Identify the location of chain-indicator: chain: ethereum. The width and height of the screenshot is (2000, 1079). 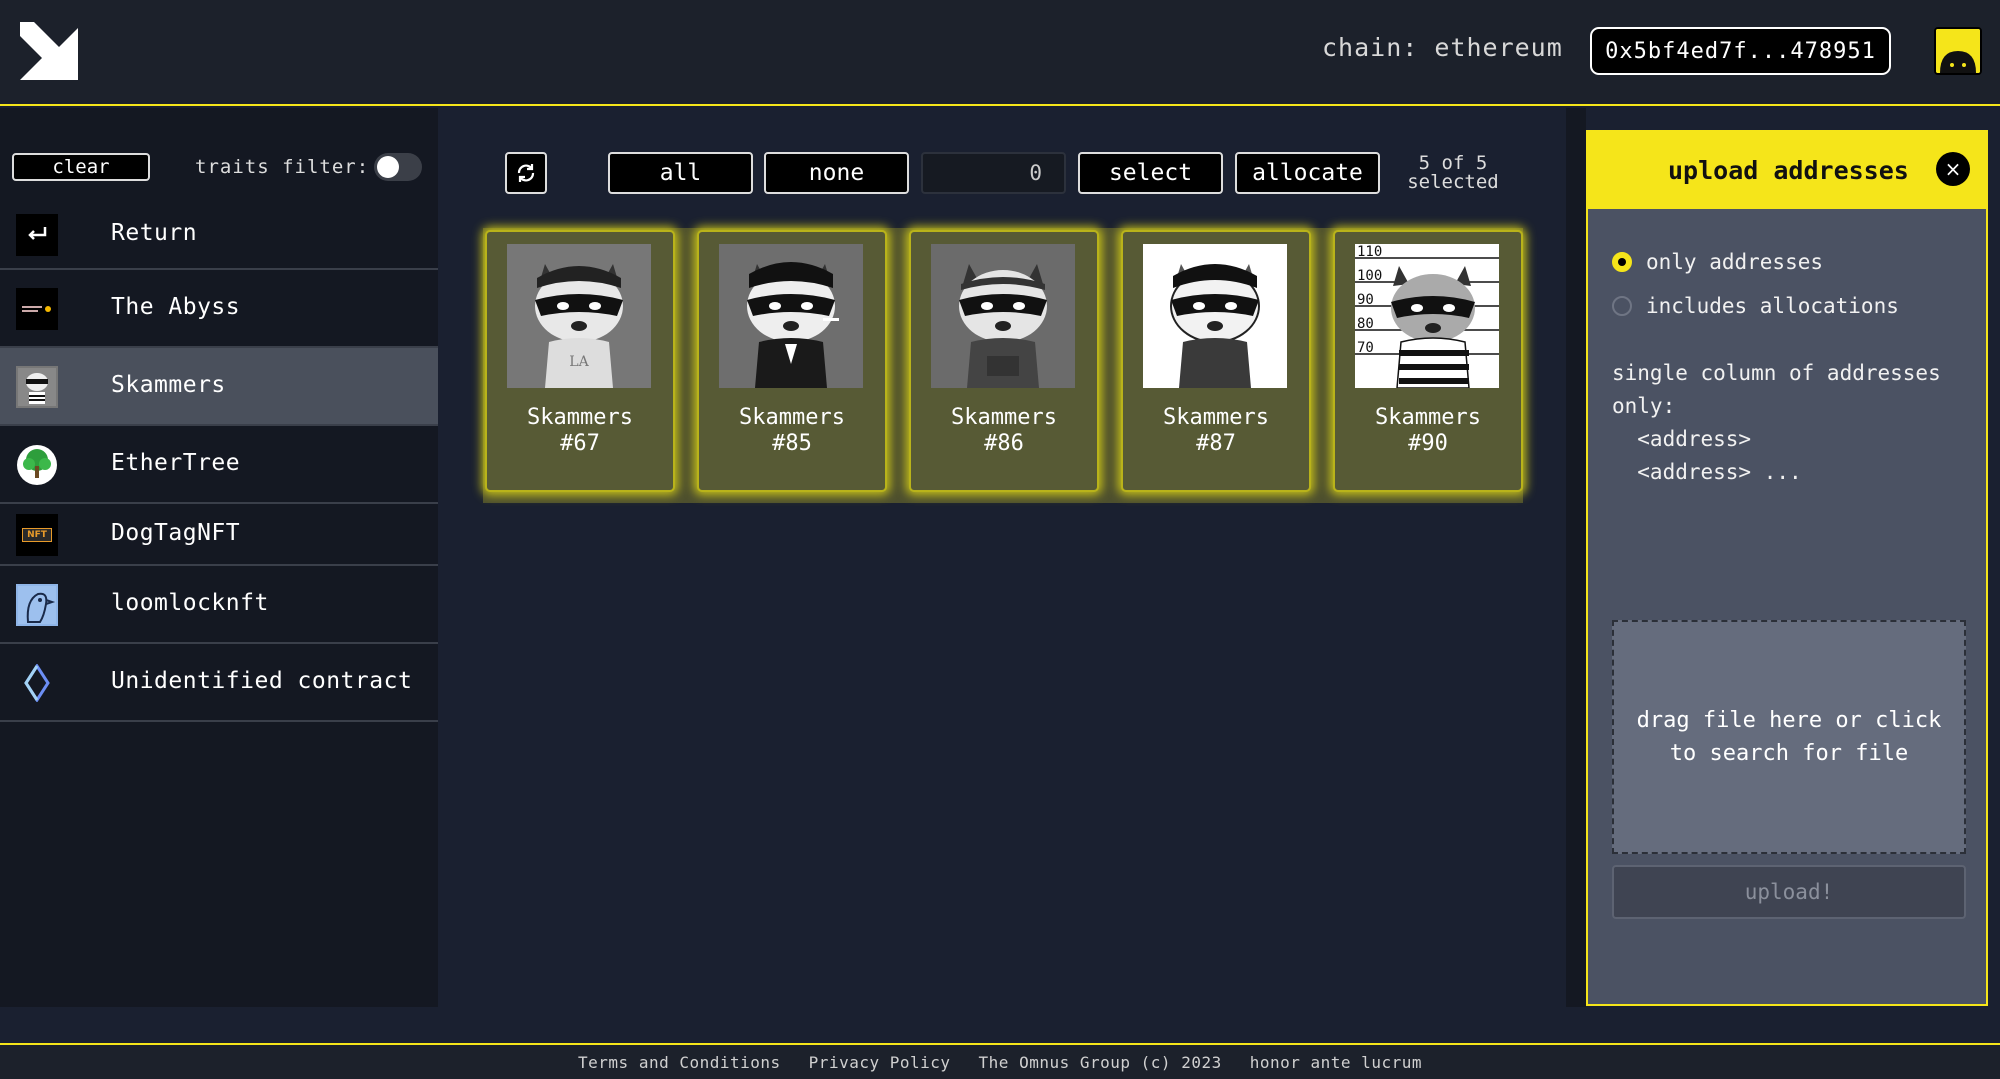
(1442, 47).